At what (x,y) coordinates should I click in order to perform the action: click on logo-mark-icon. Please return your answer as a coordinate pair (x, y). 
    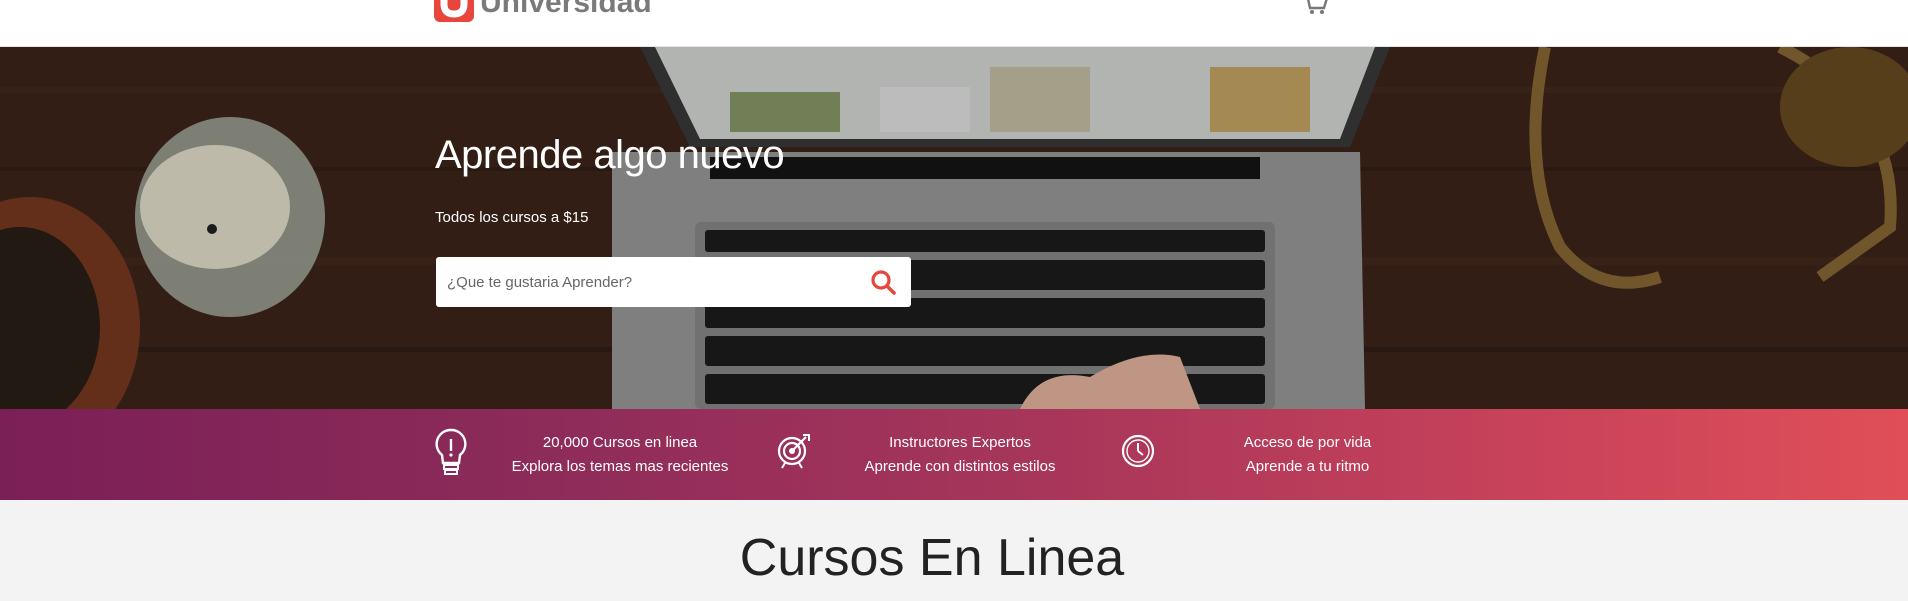
    Looking at the image, I should click on (454, 11).